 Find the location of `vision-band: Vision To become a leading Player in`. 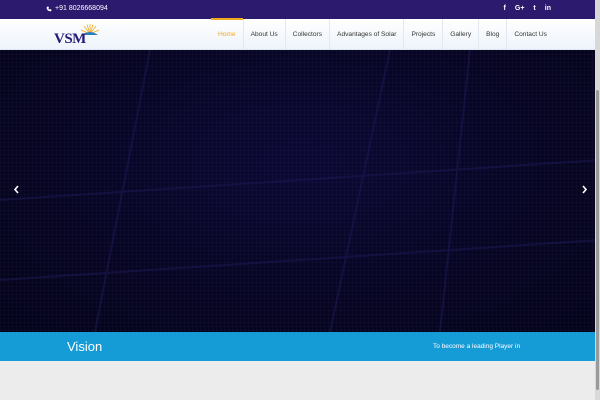

vision-band: Vision To become a leading Player in is located at coordinates (300, 346).